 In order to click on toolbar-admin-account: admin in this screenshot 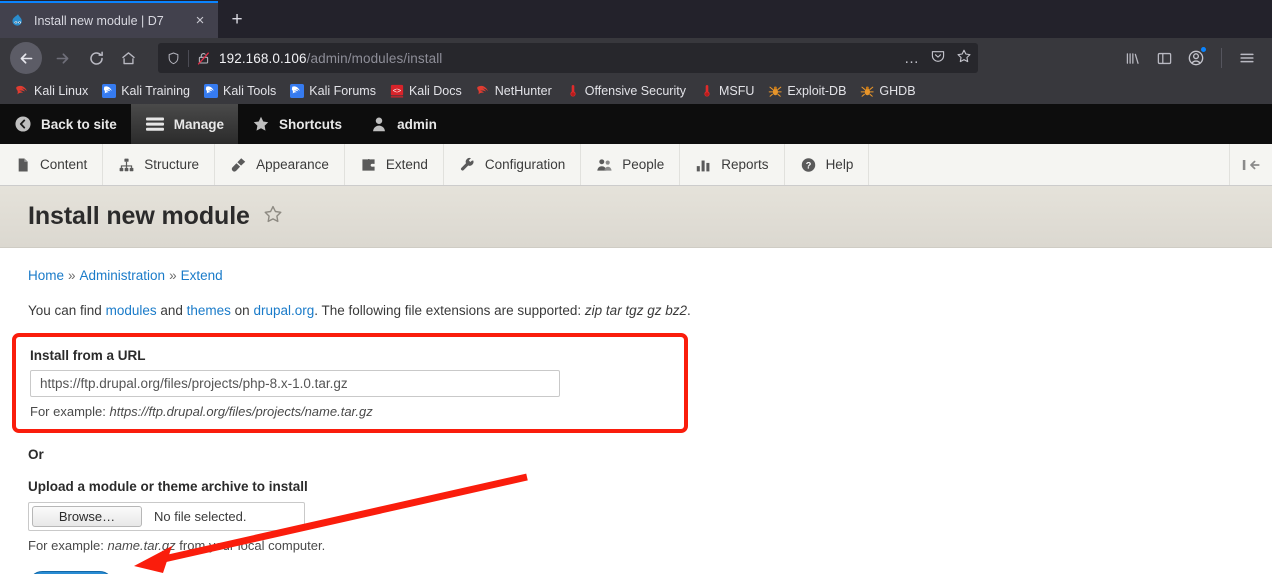, I will do `click(403, 124)`.